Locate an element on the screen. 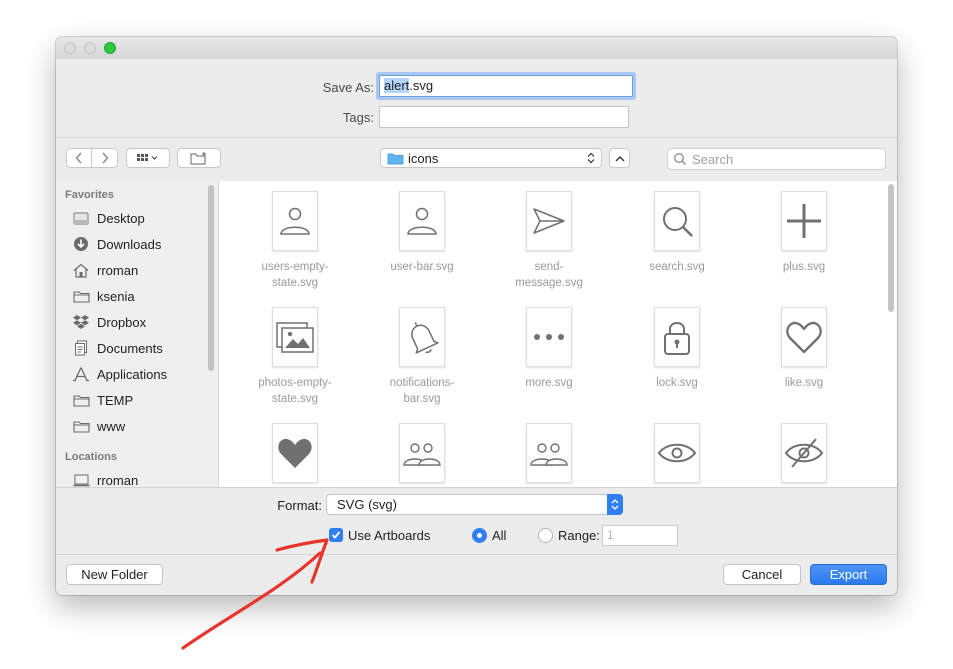 Image resolution: width=953 pixels, height=669 pixels. annotation-arrow is located at coordinates (255, 594).